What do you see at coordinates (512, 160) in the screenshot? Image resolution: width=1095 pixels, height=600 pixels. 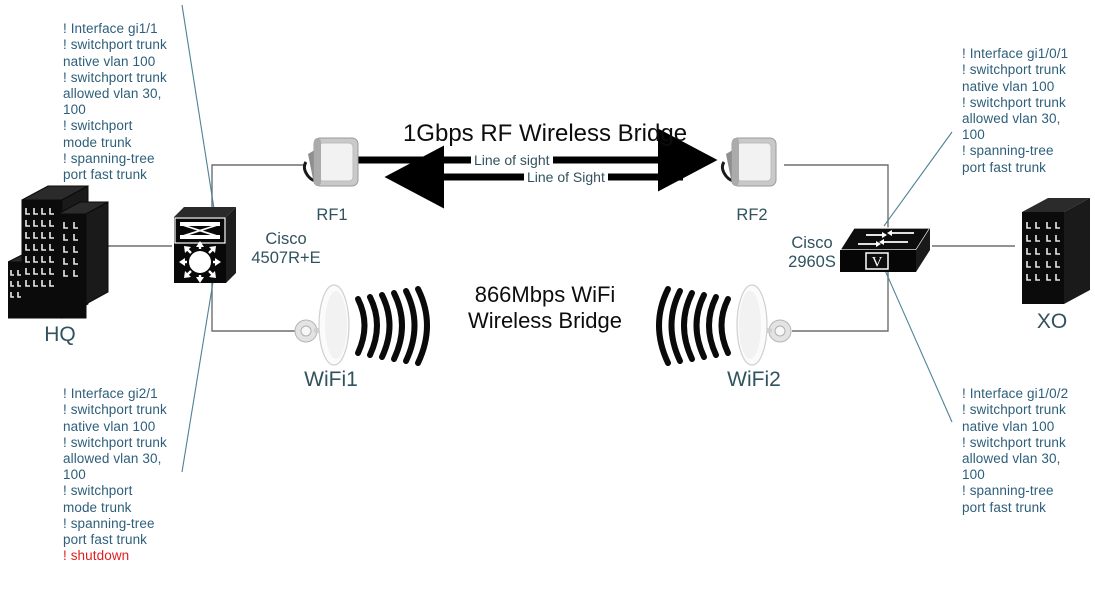 I see `line-of-sight-forward-label: Line of sight` at bounding box center [512, 160].